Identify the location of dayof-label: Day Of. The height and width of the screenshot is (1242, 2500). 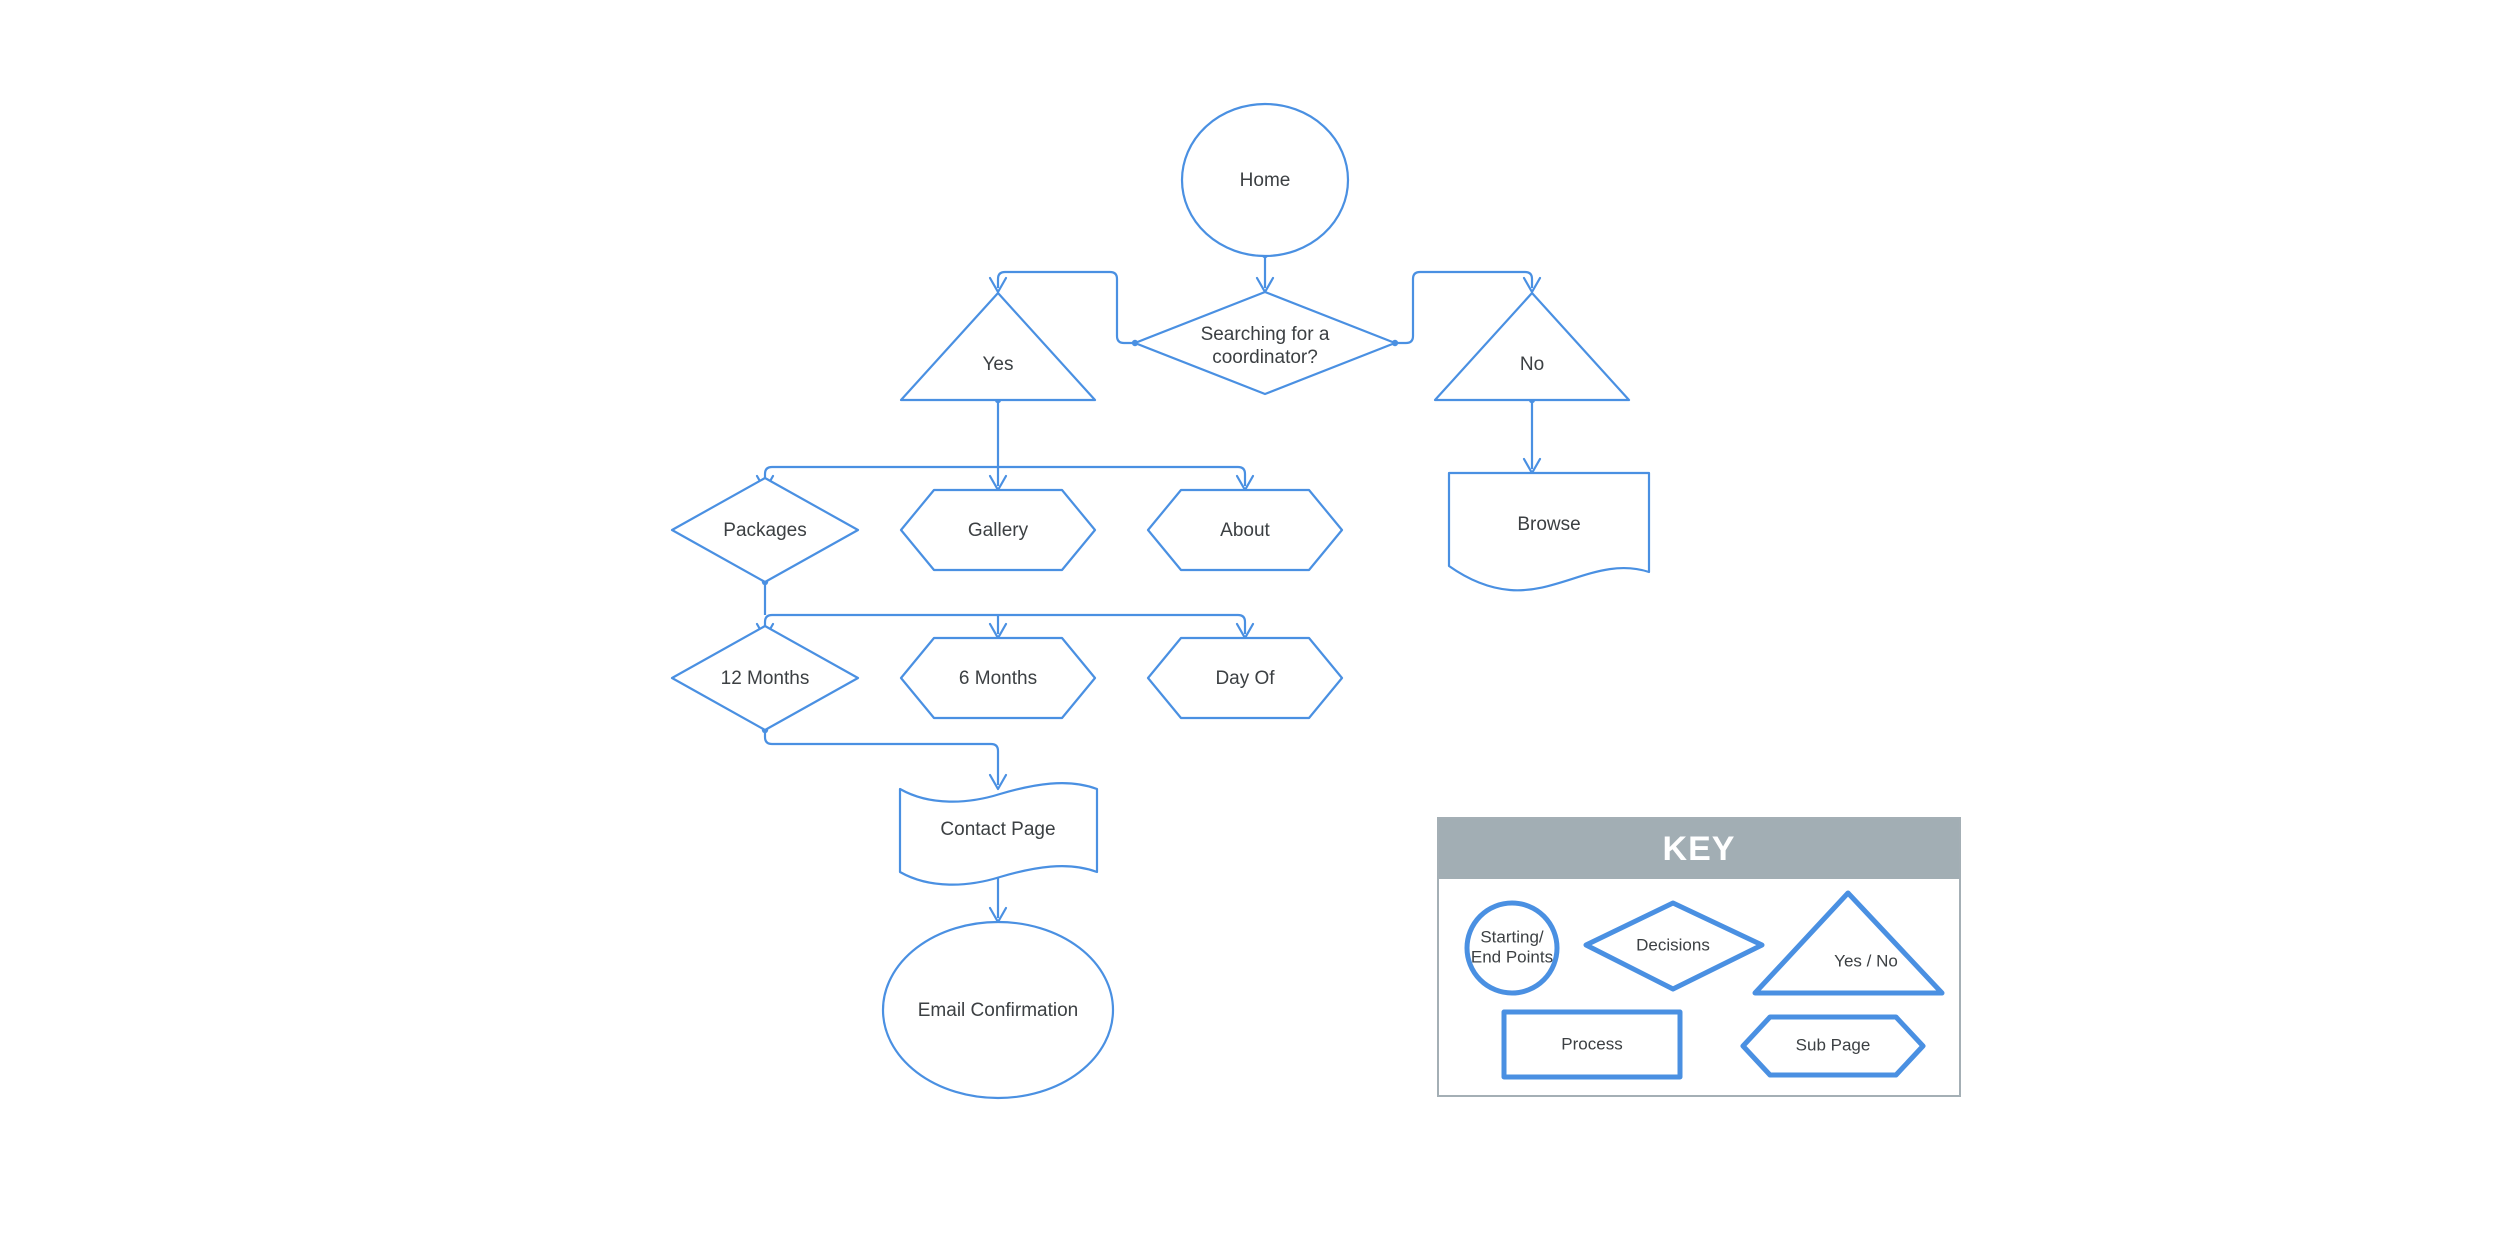
(1245, 678).